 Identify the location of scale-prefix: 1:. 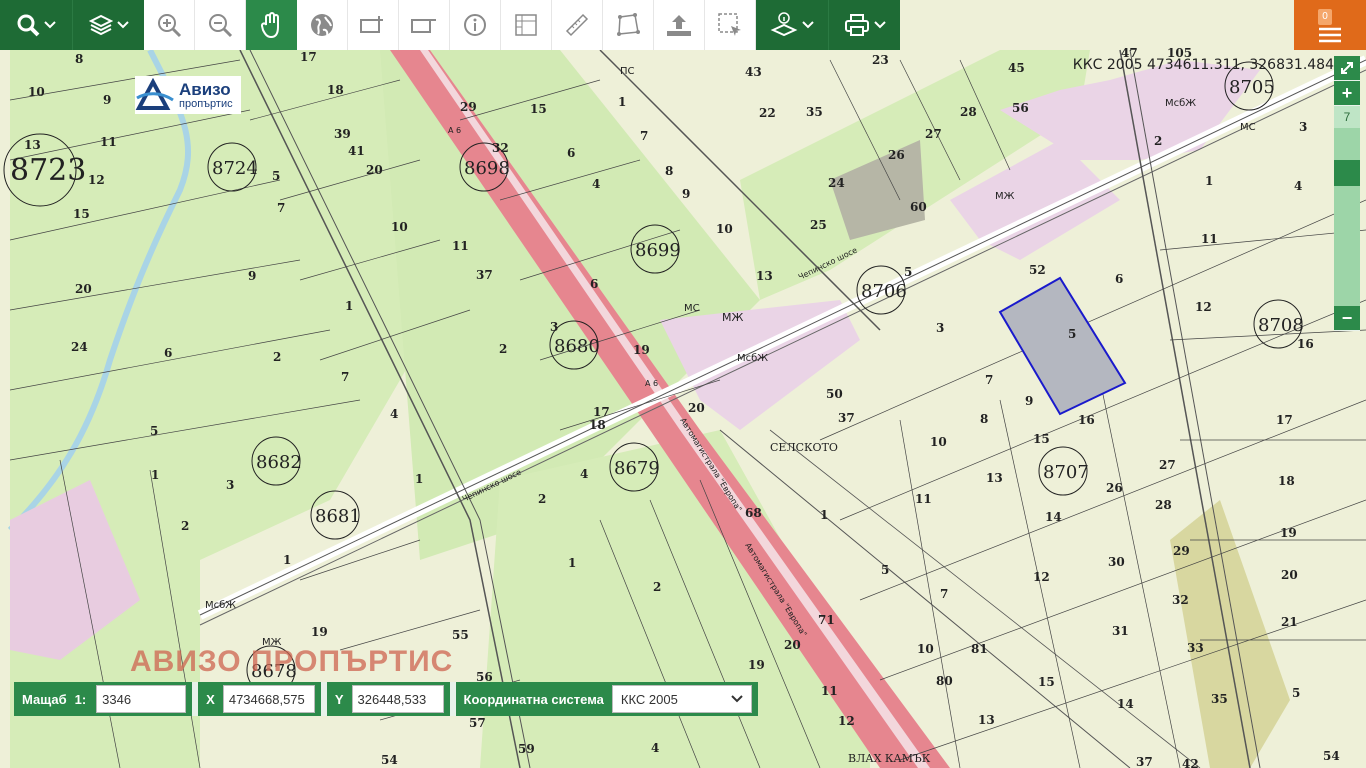
(80, 699).